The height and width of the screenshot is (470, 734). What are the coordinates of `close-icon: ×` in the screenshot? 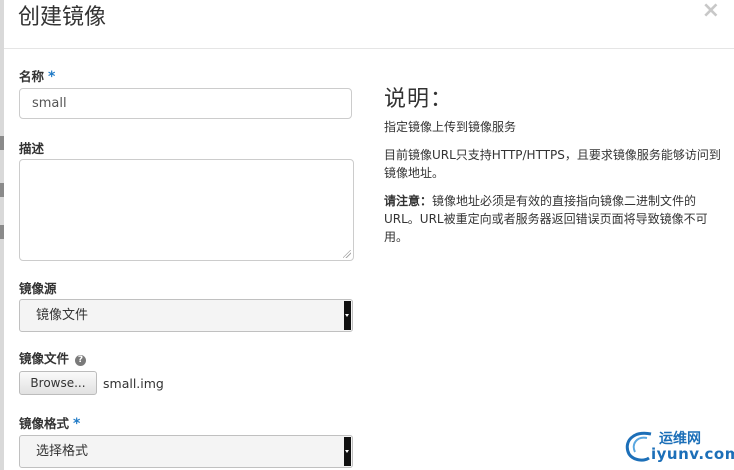 It's located at (711, 12).